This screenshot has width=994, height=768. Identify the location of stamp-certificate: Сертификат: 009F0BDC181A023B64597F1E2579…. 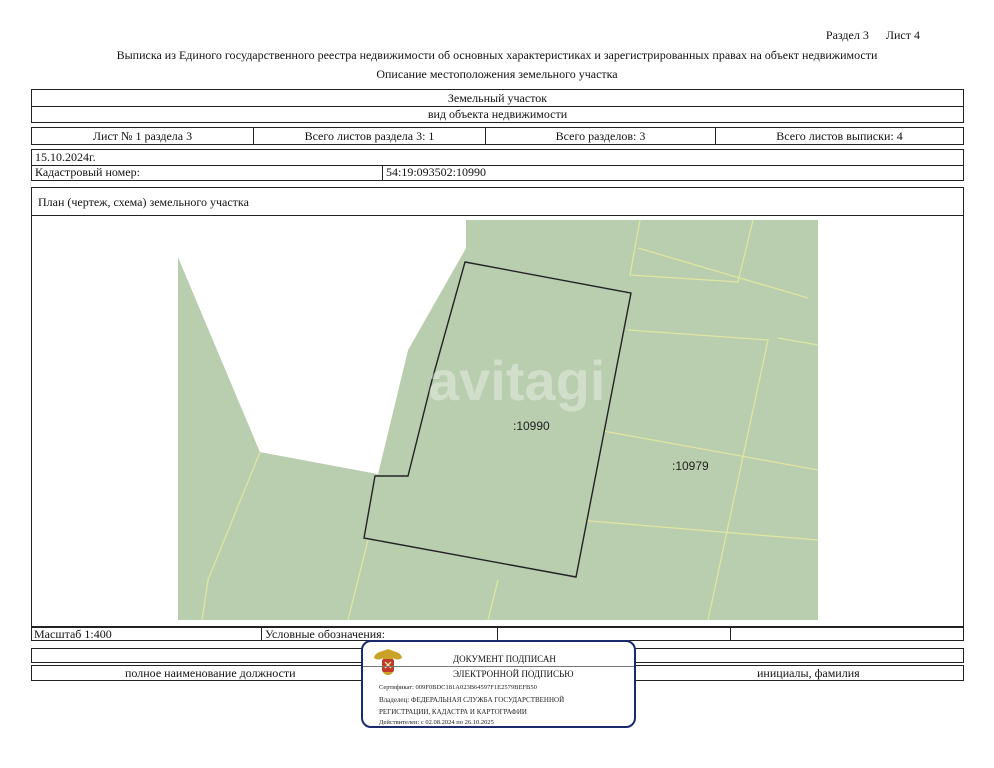
(458, 687).